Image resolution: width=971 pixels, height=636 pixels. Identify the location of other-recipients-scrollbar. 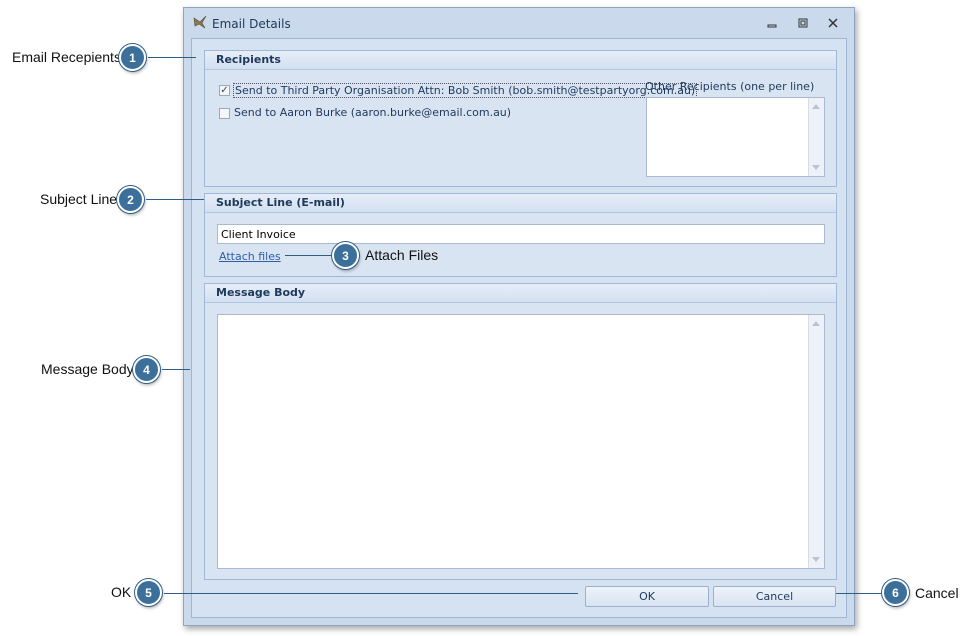
(816, 137).